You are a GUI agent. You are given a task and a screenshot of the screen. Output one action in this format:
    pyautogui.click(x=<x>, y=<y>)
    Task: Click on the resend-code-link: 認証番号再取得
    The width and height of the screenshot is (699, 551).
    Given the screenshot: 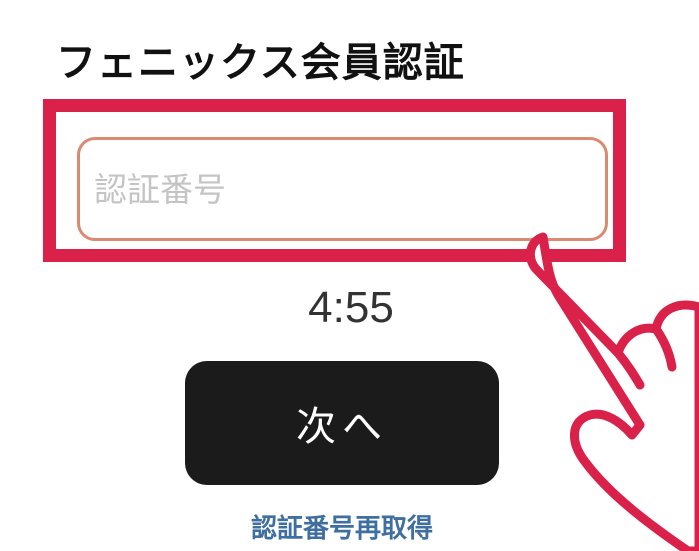 What is the action you would take?
    pyautogui.click(x=342, y=526)
    